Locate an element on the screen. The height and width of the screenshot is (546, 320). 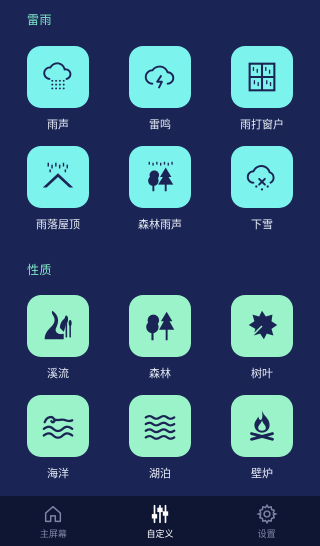
rain-roof-icon is located at coordinates (58, 177).